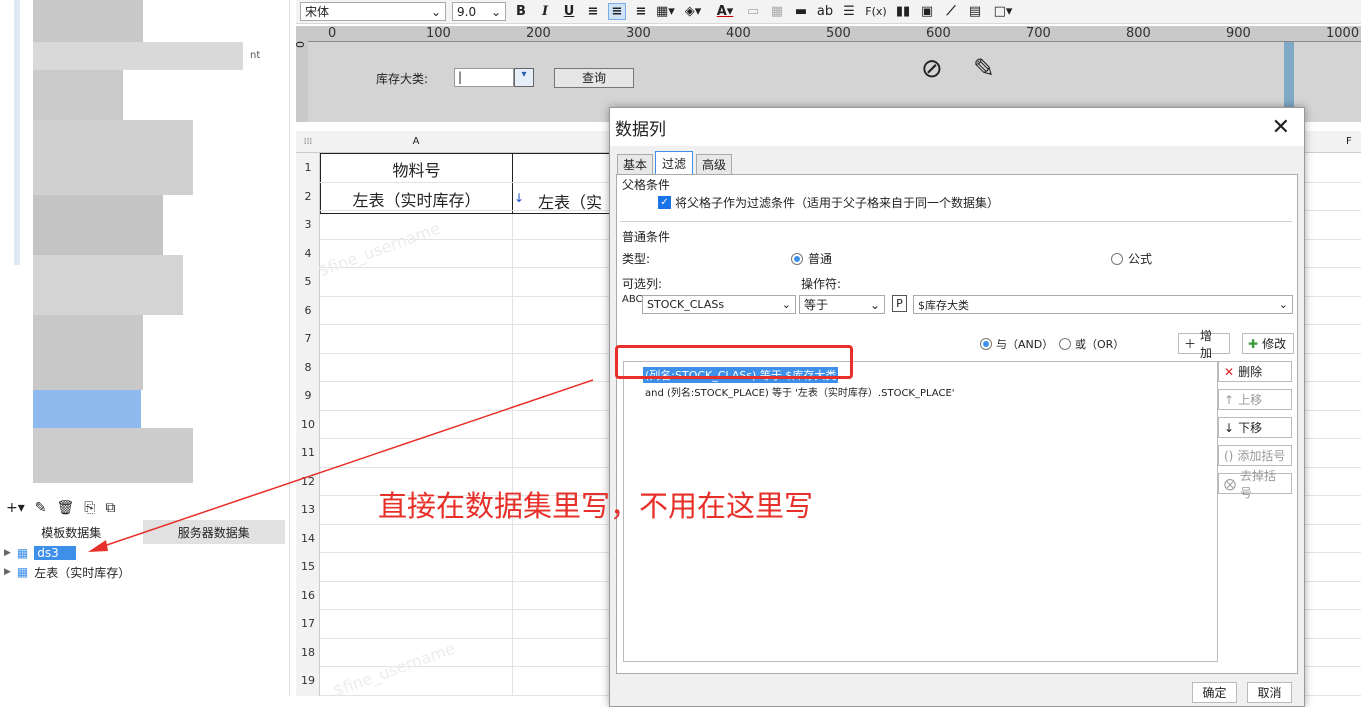 The width and height of the screenshot is (1361, 707). I want to click on split-cells-icon: ▦, so click(777, 11).